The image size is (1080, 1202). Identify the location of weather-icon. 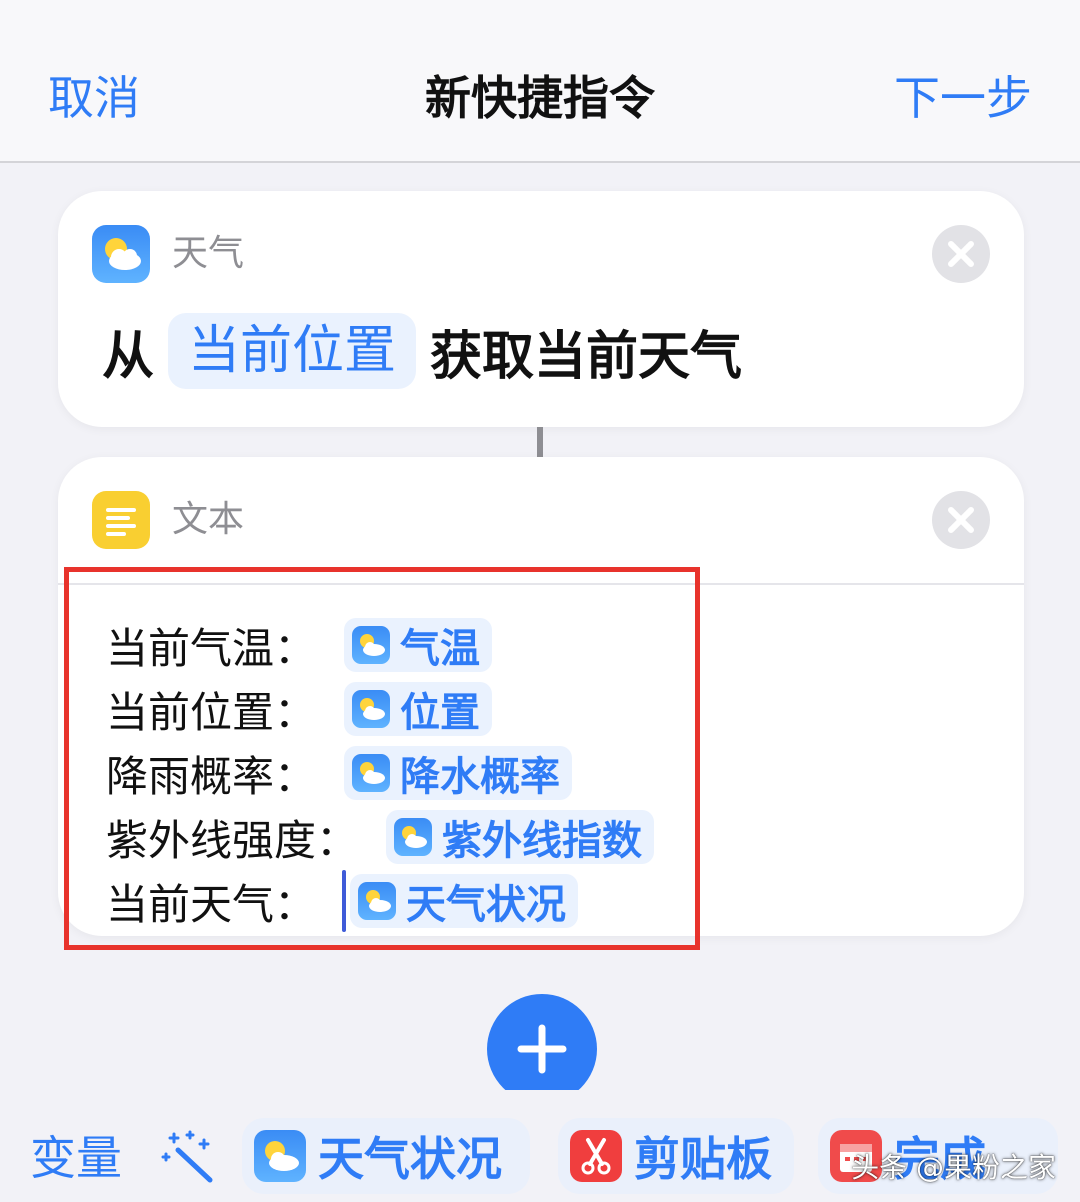
(280, 1156).